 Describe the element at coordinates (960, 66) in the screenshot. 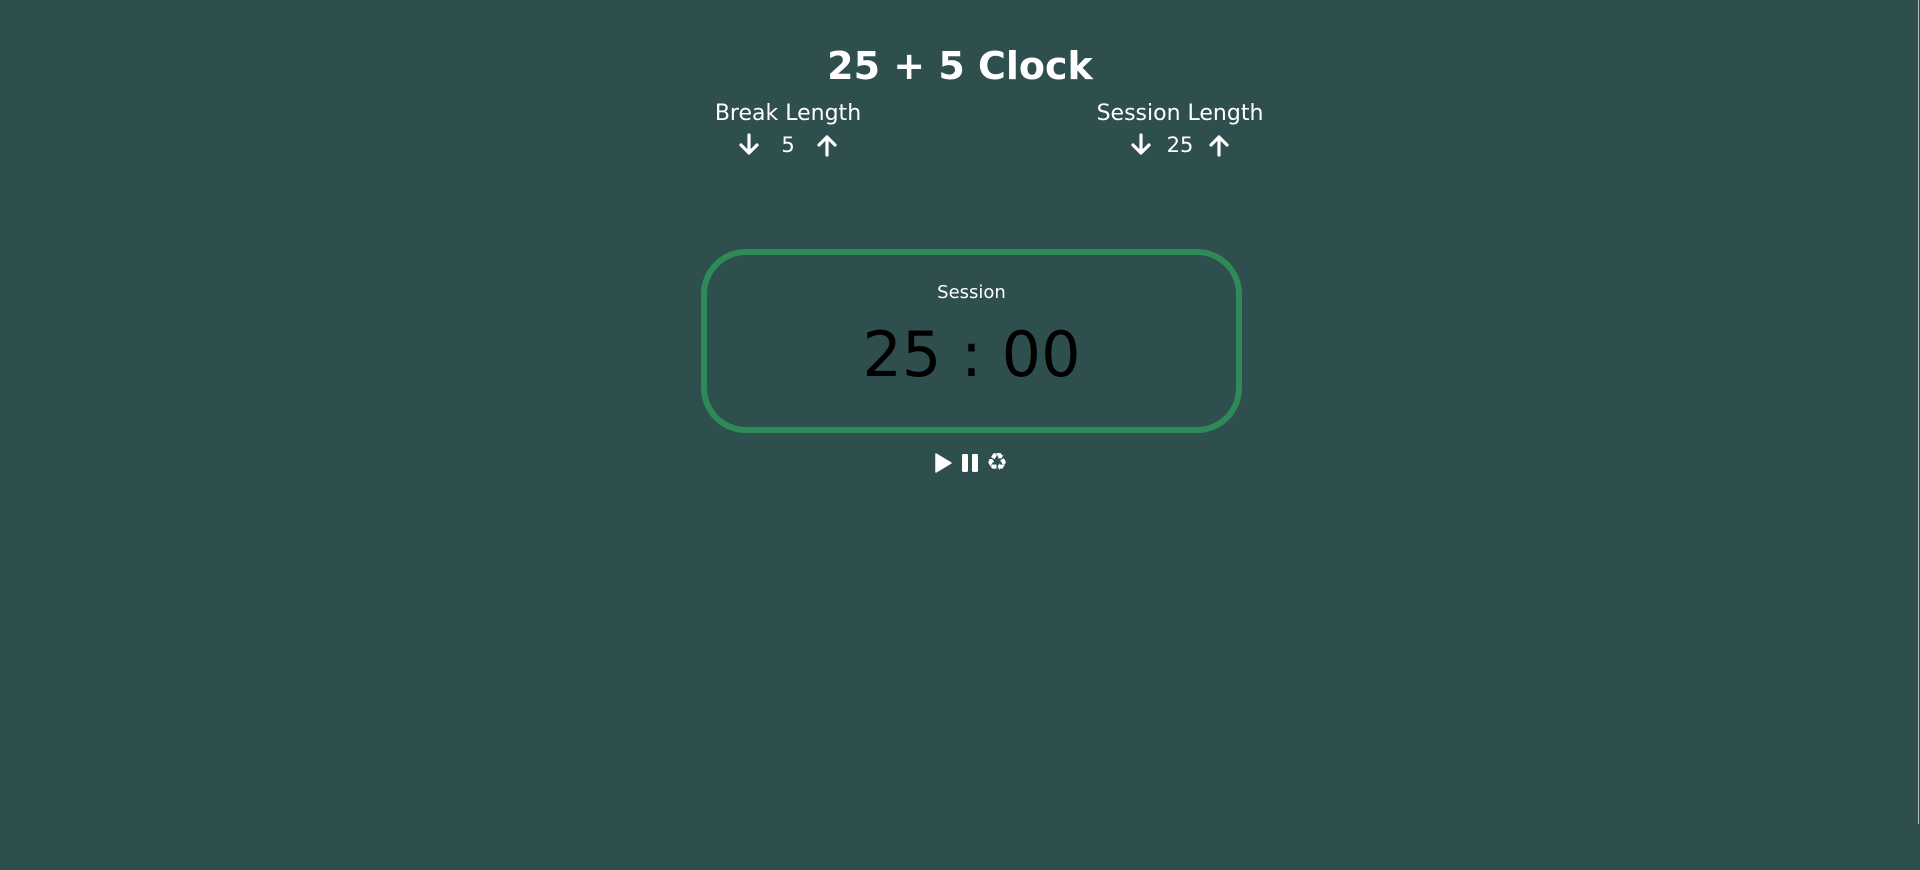

I see `app-title: 25 + 5 Clock` at that location.